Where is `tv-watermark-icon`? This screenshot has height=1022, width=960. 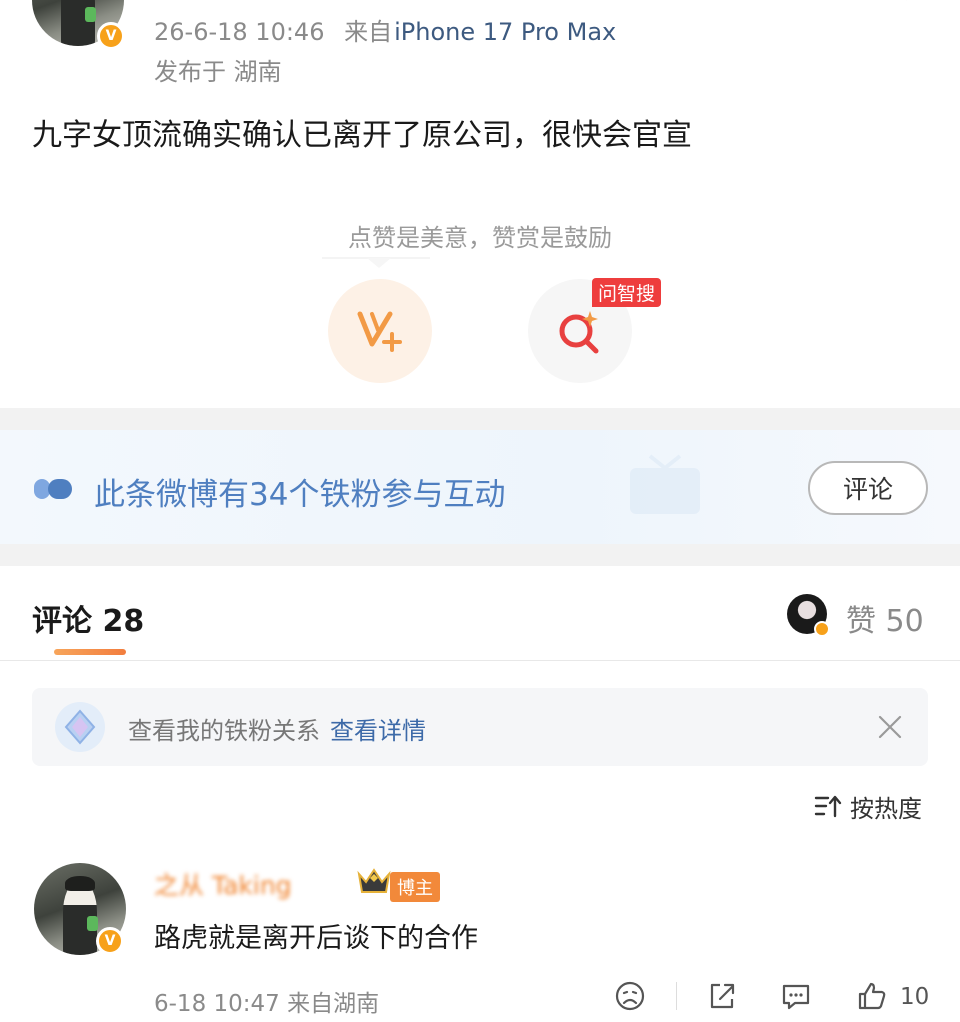
tv-watermark-icon is located at coordinates (665, 484).